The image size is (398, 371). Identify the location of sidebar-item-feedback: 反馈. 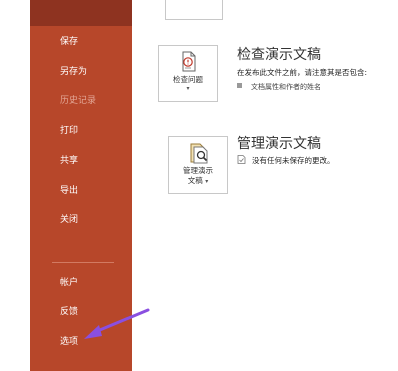
(81, 312).